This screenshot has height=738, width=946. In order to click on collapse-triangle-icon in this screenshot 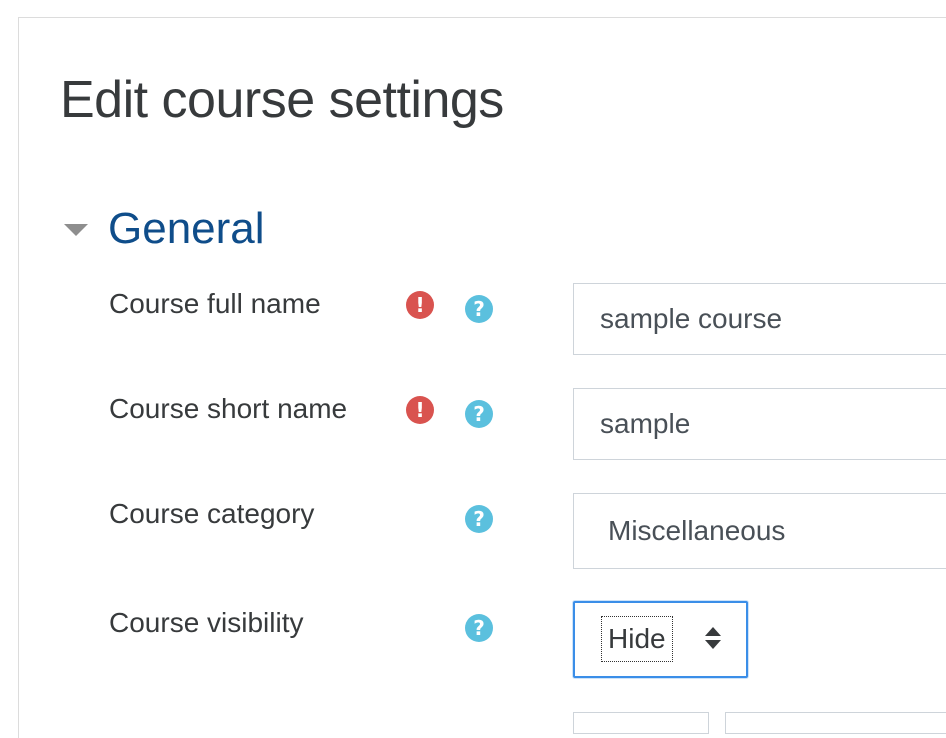, I will do `click(76, 230)`.